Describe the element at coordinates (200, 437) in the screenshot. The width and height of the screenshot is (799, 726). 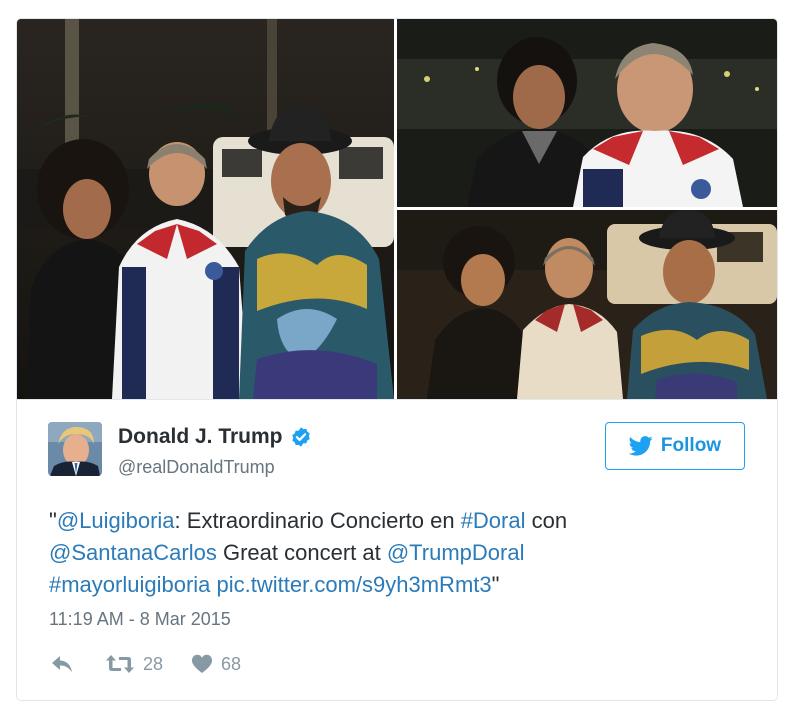
I see `author-display-name: Donald J. Trump` at that location.